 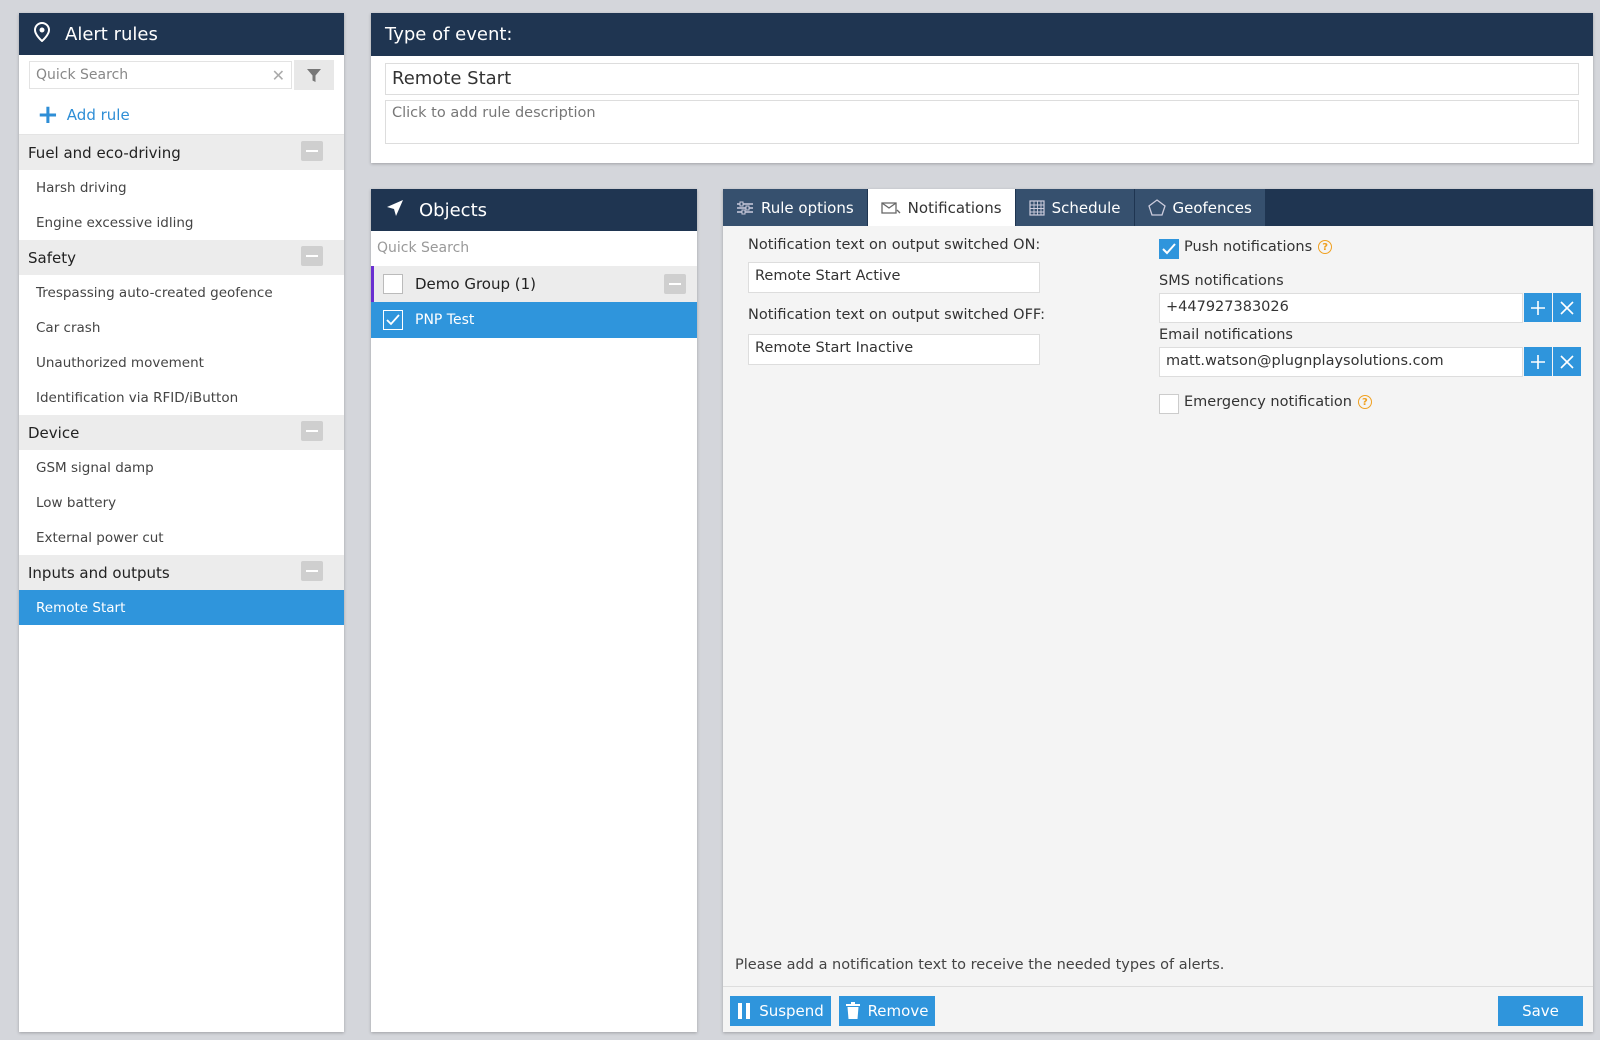 I want to click on footer-bar: Suspend Remove Save, so click(x=1158, y=1009).